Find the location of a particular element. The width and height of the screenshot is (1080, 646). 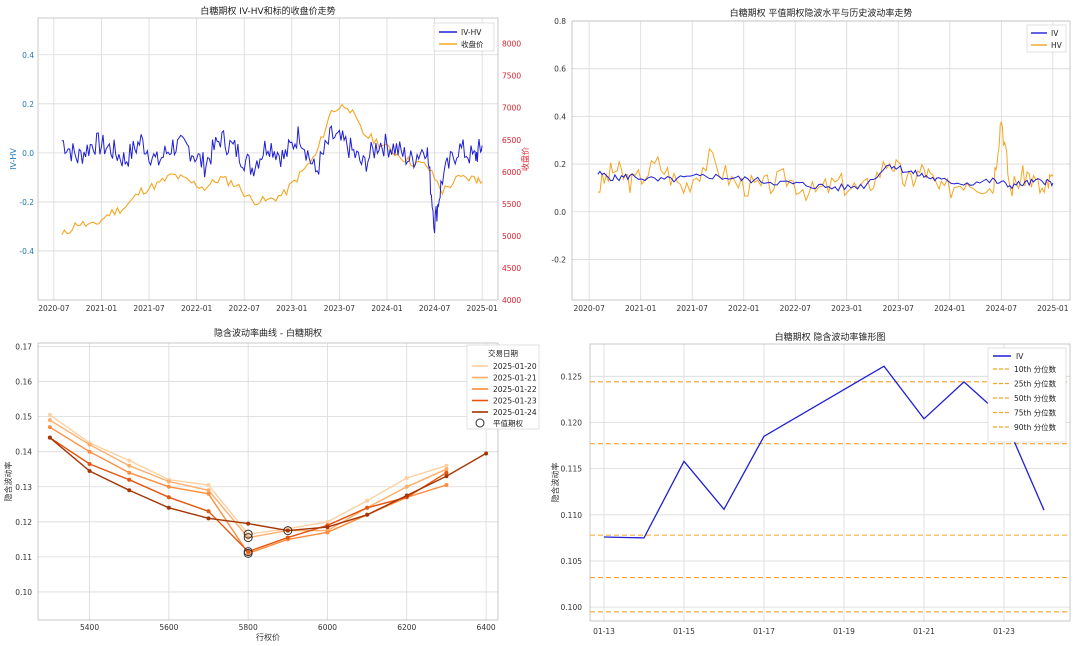

chart4-legend-label: IV is located at coordinates (1020, 356).